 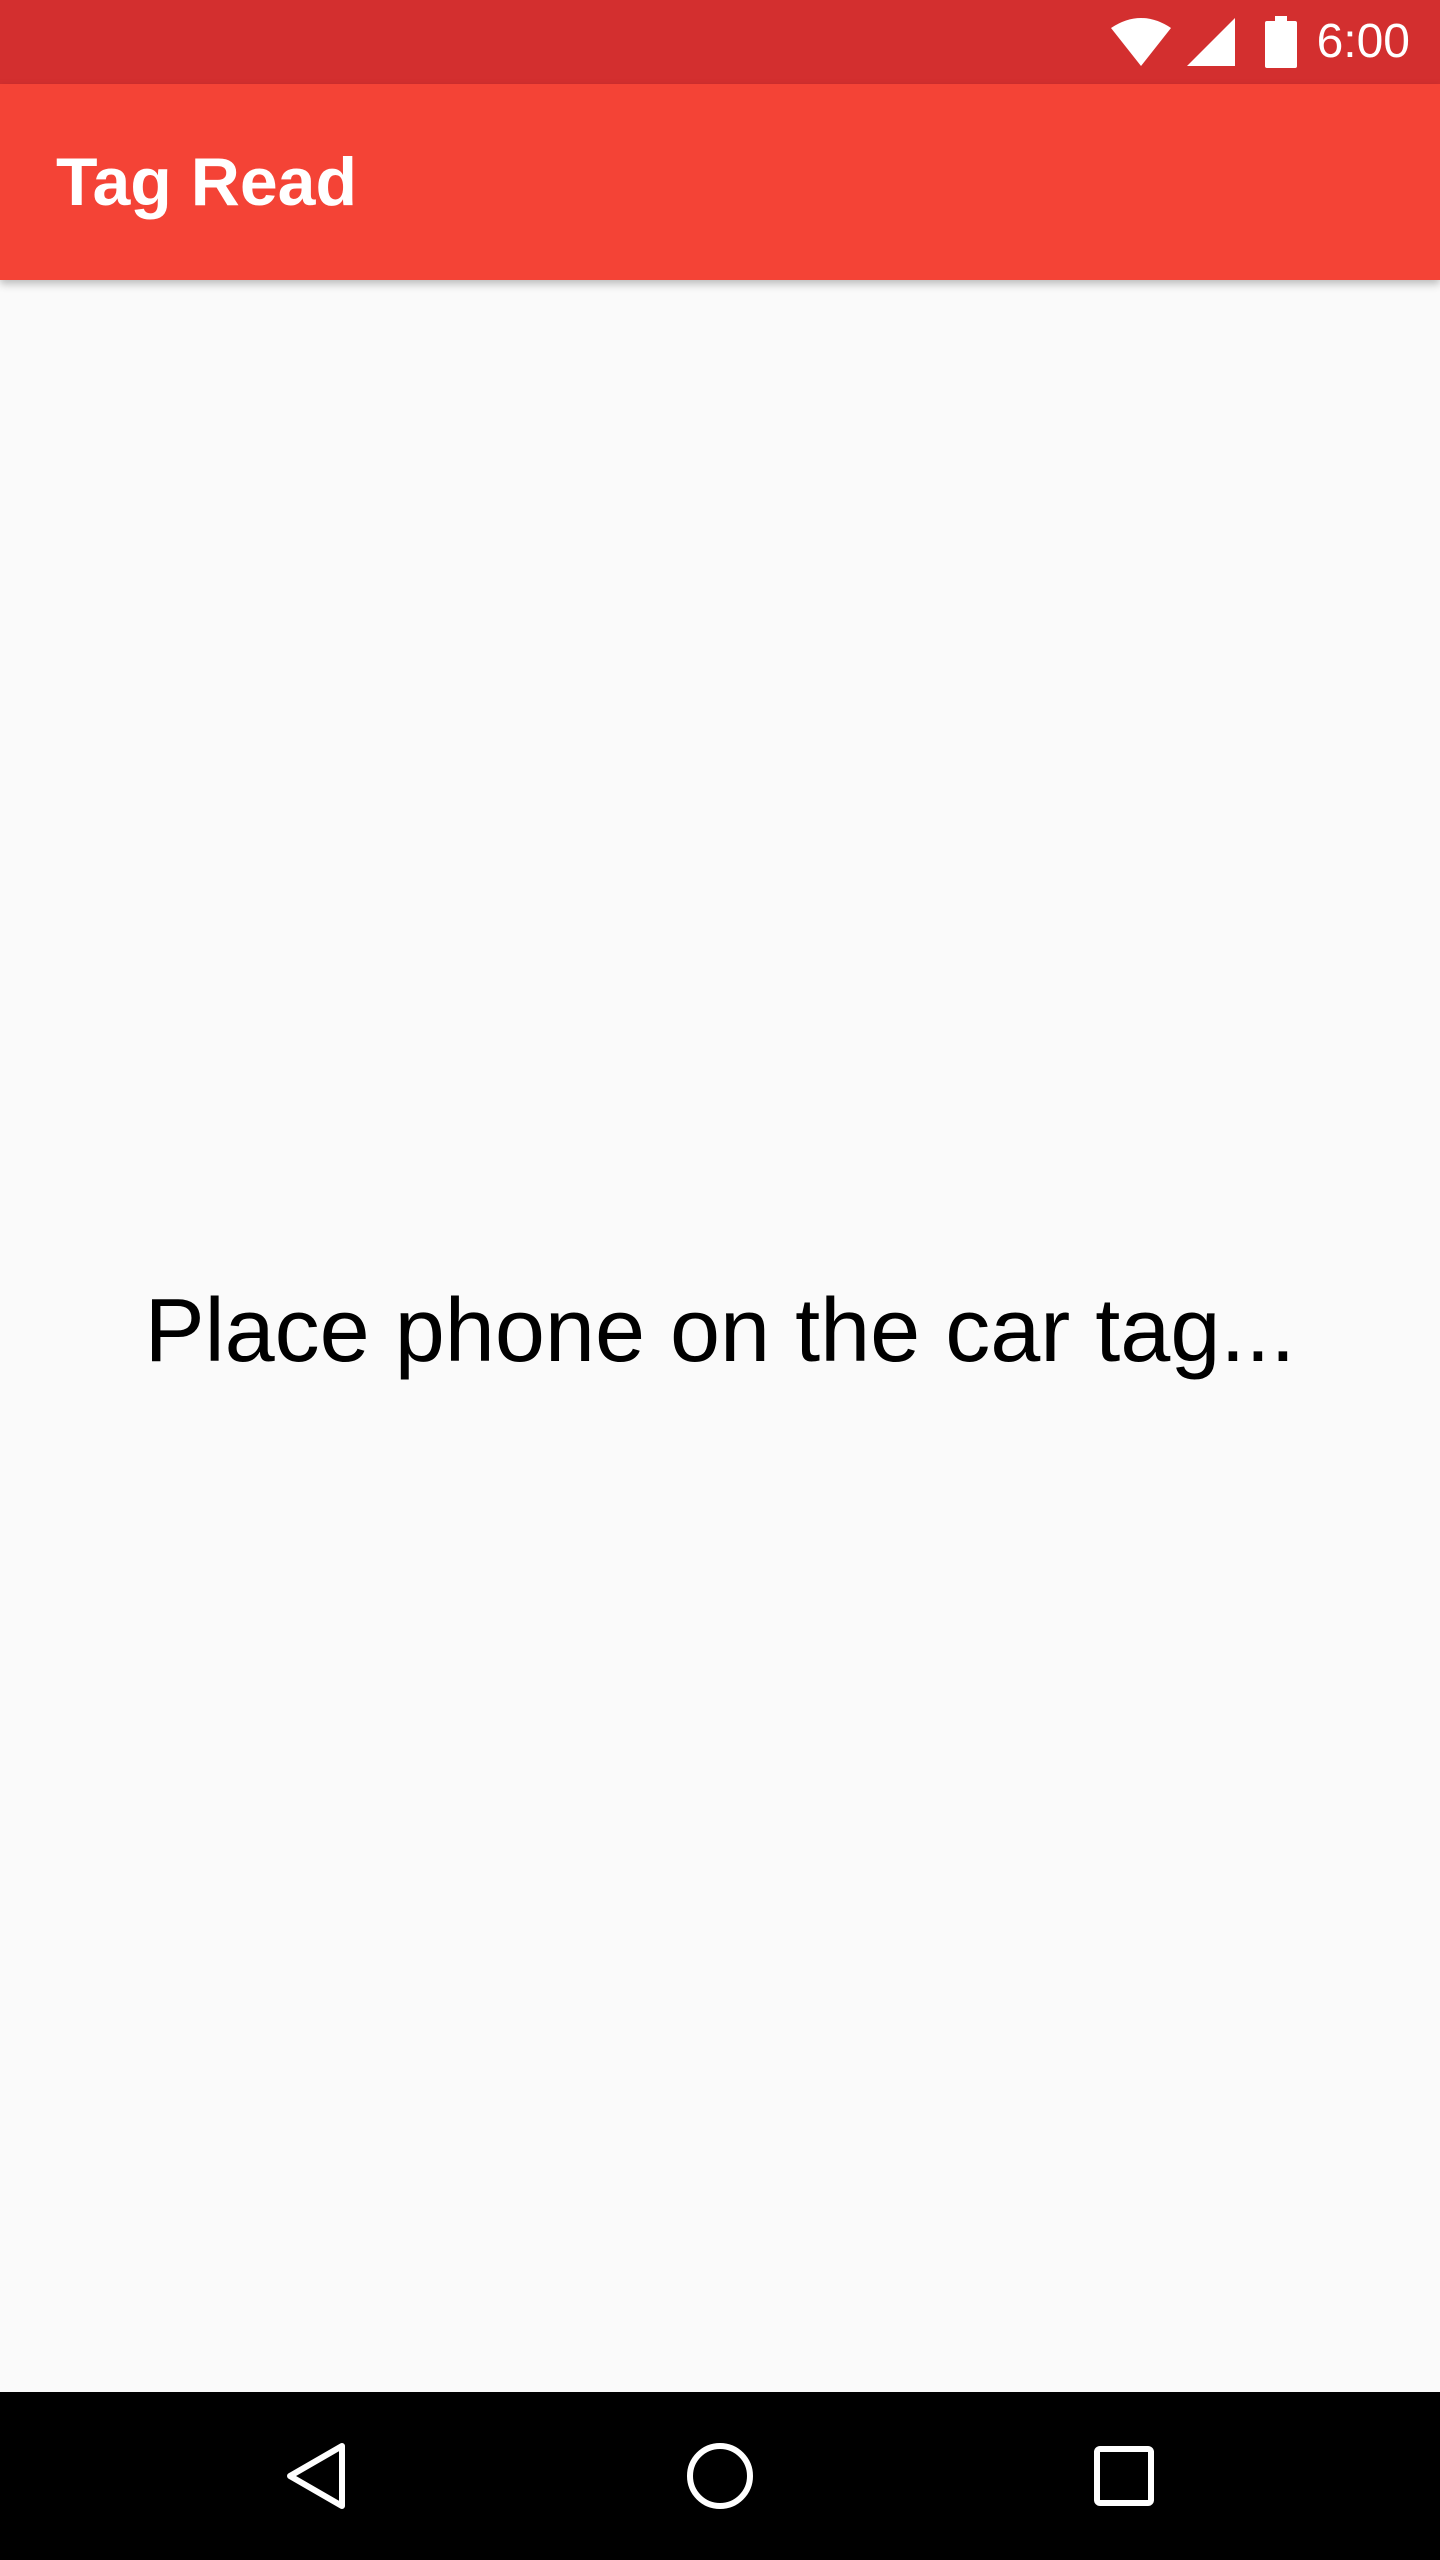 I want to click on back-icon, so click(x=316, y=2476).